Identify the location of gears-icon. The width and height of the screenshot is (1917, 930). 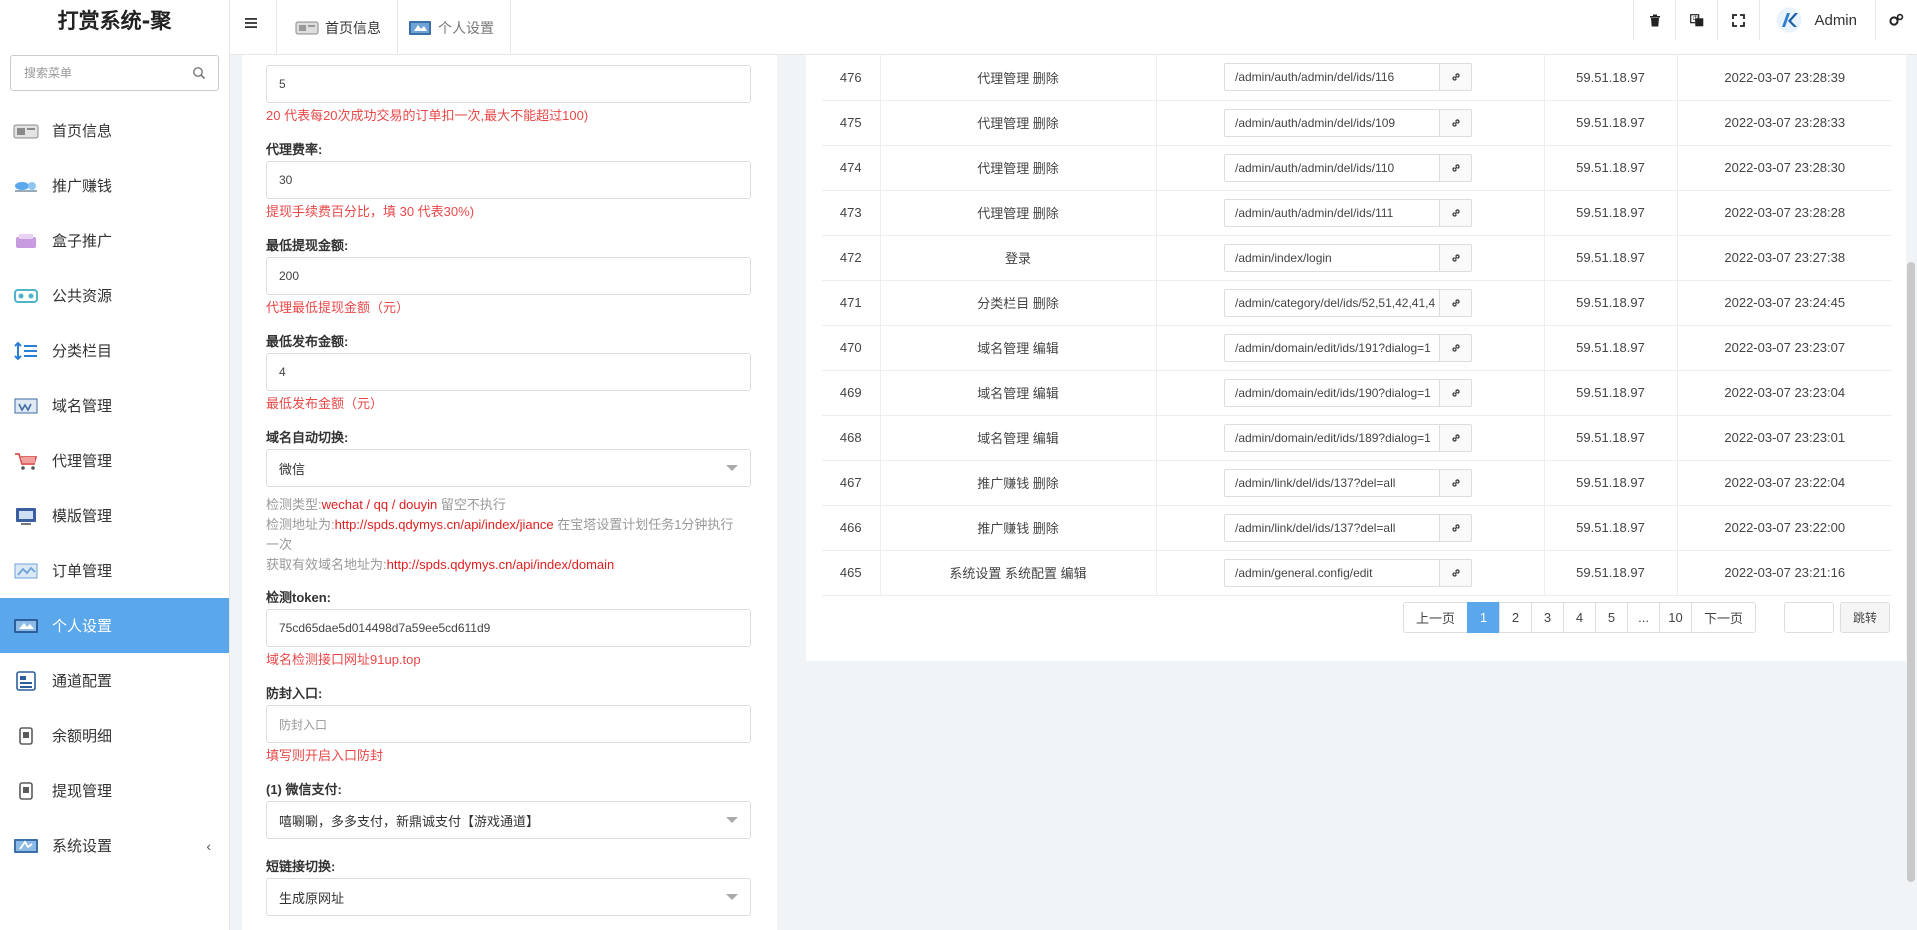
(1896, 19).